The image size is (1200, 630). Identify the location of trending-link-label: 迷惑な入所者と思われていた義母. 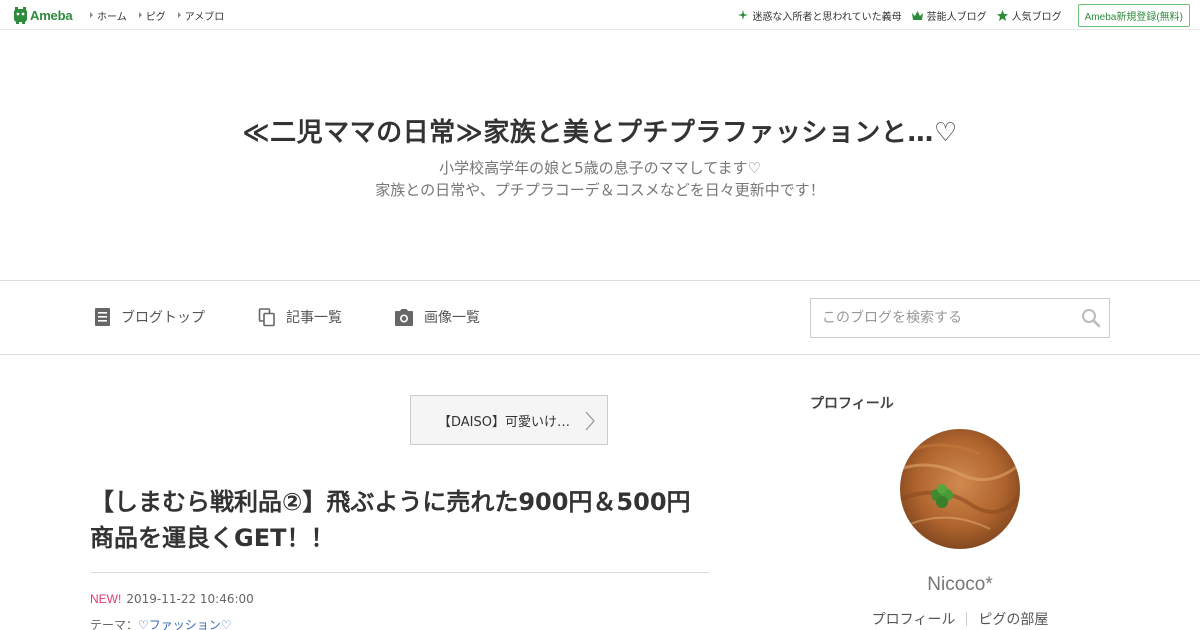
(827, 17).